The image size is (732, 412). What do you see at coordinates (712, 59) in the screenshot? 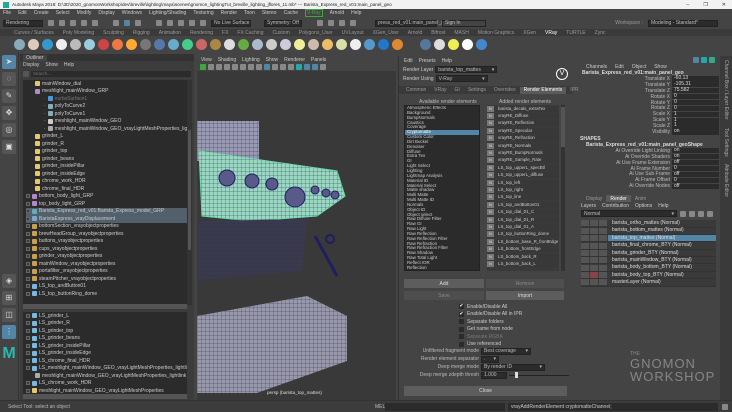
I see `tool-settings-icon` at bounding box center [712, 59].